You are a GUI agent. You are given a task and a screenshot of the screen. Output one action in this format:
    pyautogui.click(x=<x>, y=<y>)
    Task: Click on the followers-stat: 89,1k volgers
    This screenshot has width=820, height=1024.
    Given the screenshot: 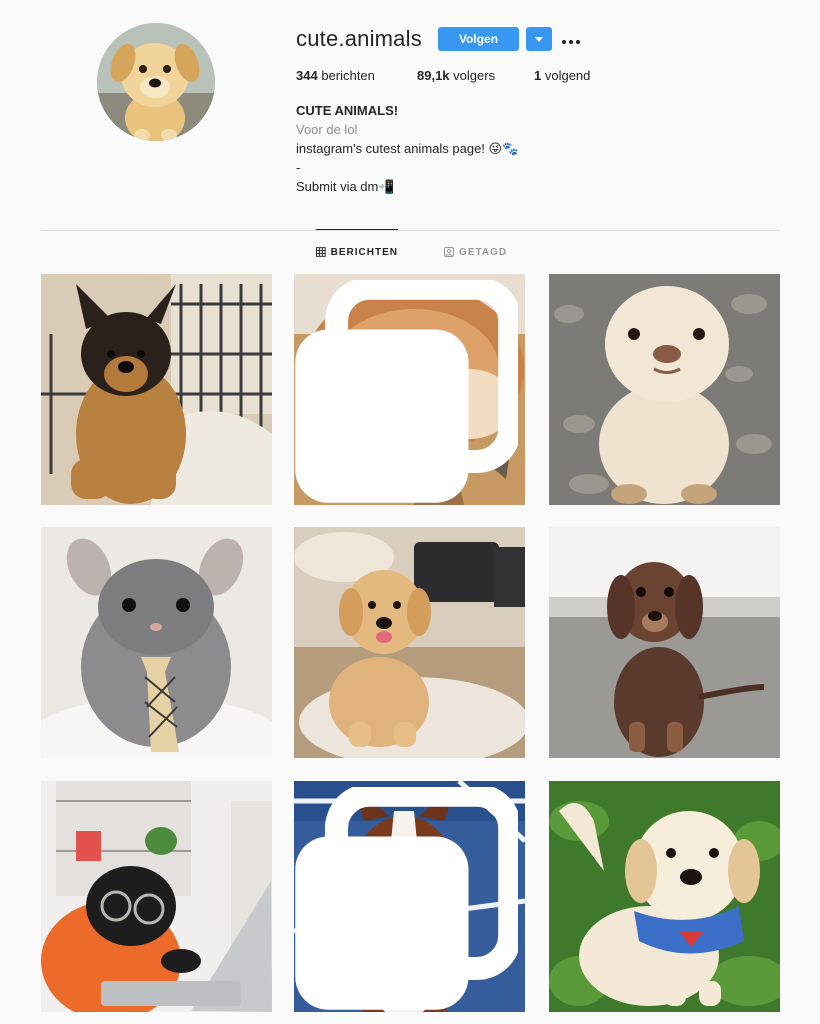 What is the action you would take?
    pyautogui.click(x=456, y=76)
    